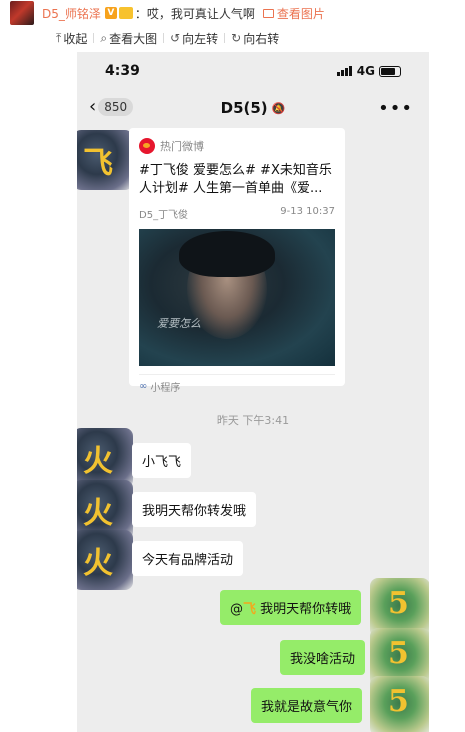 The image size is (465, 732). Describe the element at coordinates (22, 13) in the screenshot. I see `avatar` at that location.